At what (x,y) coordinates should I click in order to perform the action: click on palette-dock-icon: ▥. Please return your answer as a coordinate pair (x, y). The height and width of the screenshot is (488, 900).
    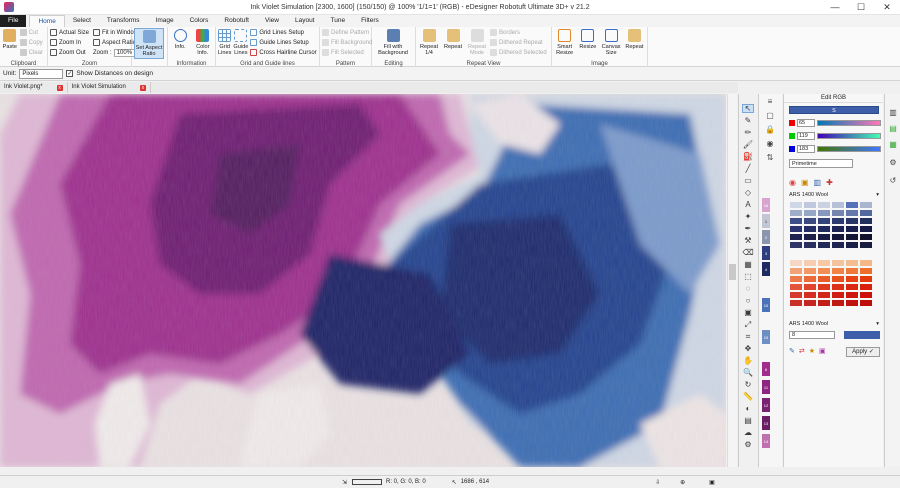
    Looking at the image, I should click on (893, 112).